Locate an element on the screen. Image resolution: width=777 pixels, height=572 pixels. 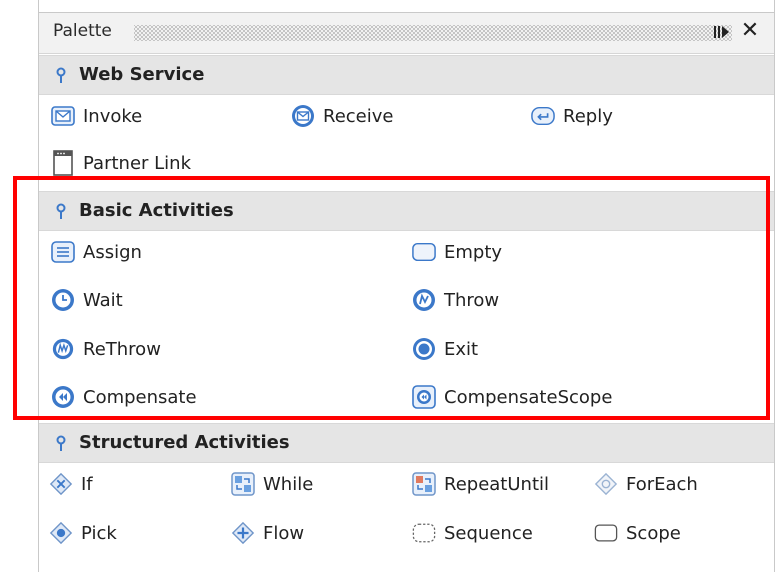
assign-icon is located at coordinates (63, 252).